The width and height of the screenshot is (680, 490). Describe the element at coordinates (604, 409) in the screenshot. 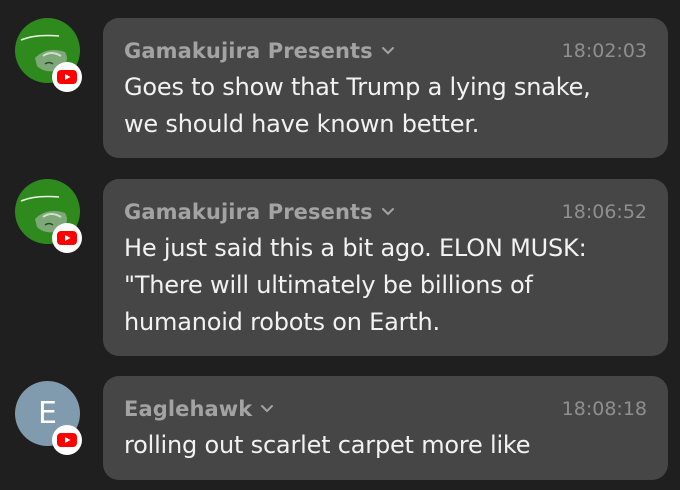

I see `message-timestamp: 18:08:18` at that location.